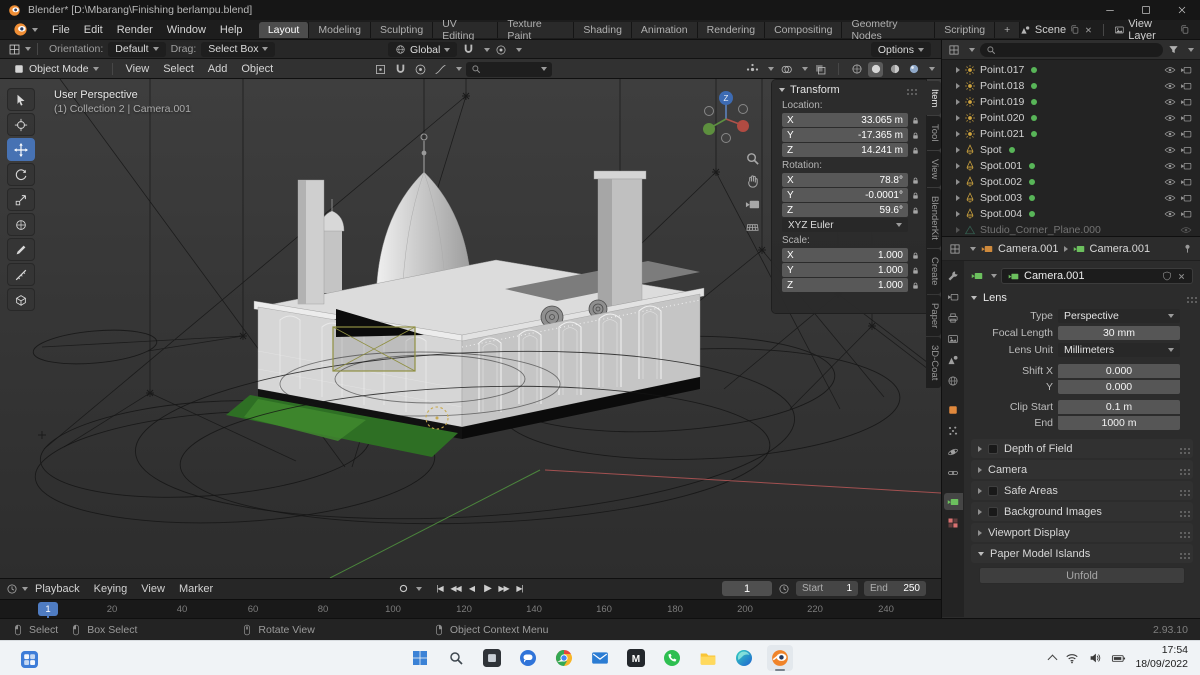 This screenshot has height=675, width=1200. I want to click on shading-solid-icon, so click(875, 69).